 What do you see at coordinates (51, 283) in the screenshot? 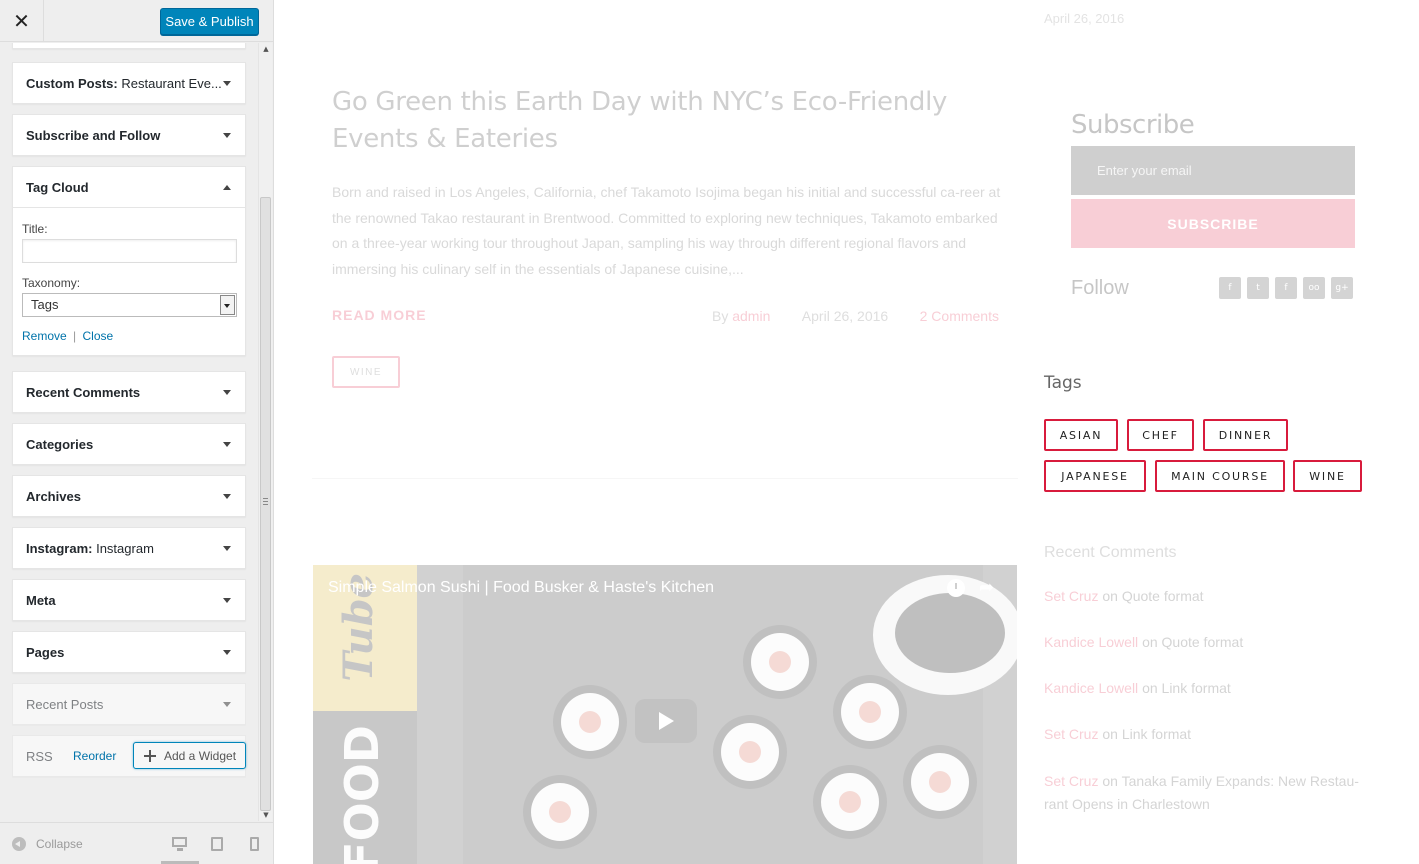
I see `taxonomy-label: Taxonomy:` at bounding box center [51, 283].